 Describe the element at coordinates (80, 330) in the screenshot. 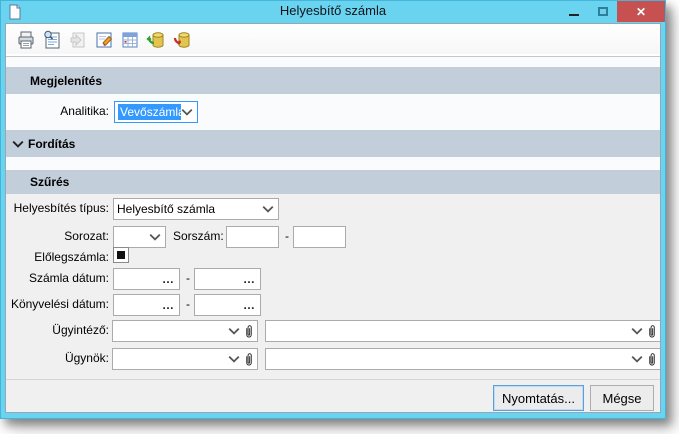

I see `clerk-label: Ügyintéző:` at that location.